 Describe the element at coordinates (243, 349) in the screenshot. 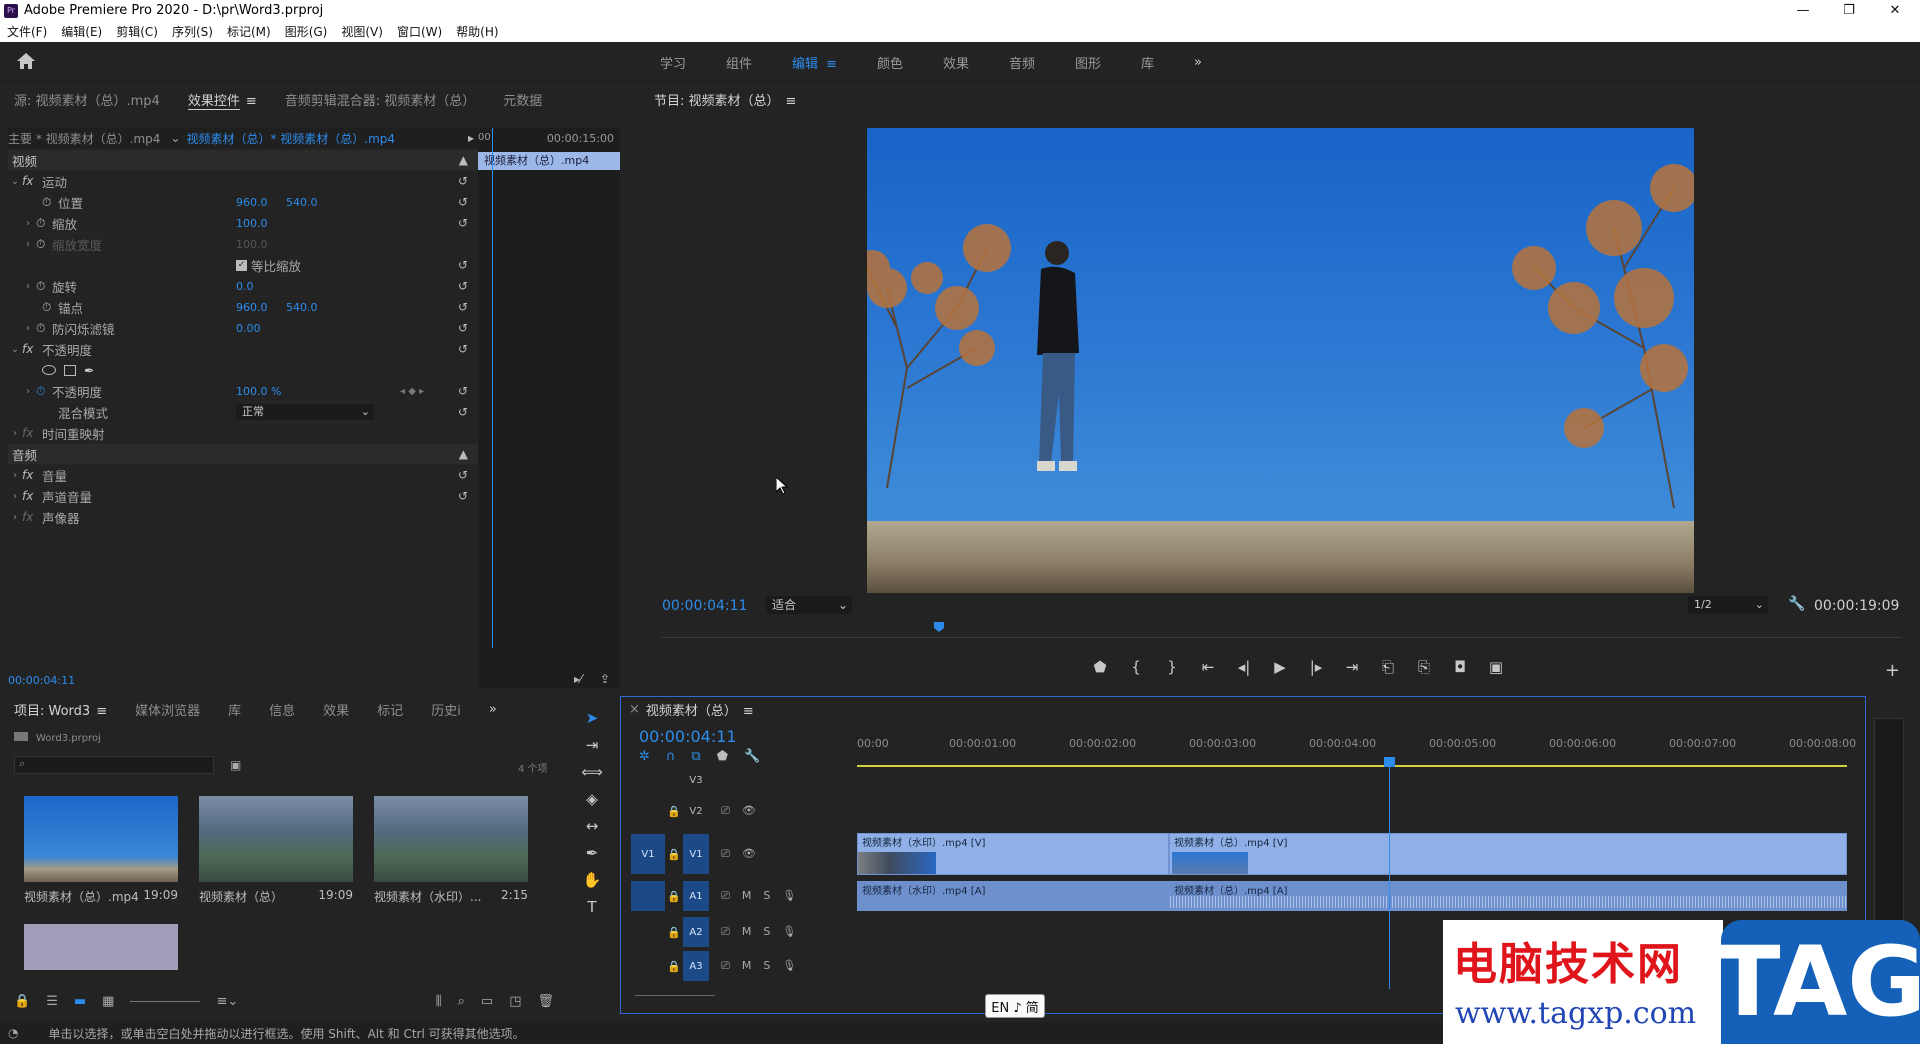

I see `opacity-effect-row: ⌄ fx 不透明度 ↺` at that location.